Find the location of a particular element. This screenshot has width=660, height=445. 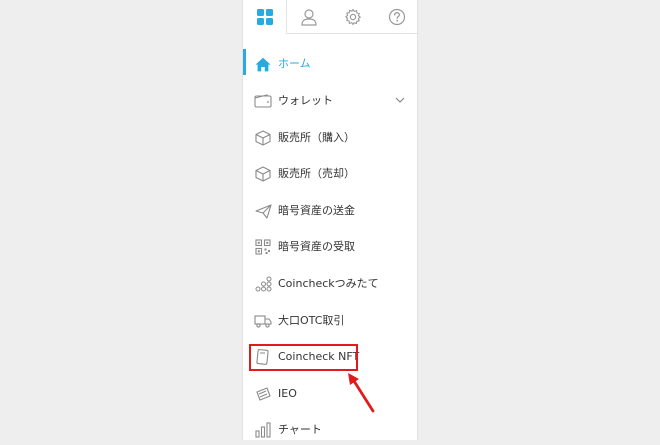

sidebar-item-receive: 暗号資産の受取 is located at coordinates (331, 247).